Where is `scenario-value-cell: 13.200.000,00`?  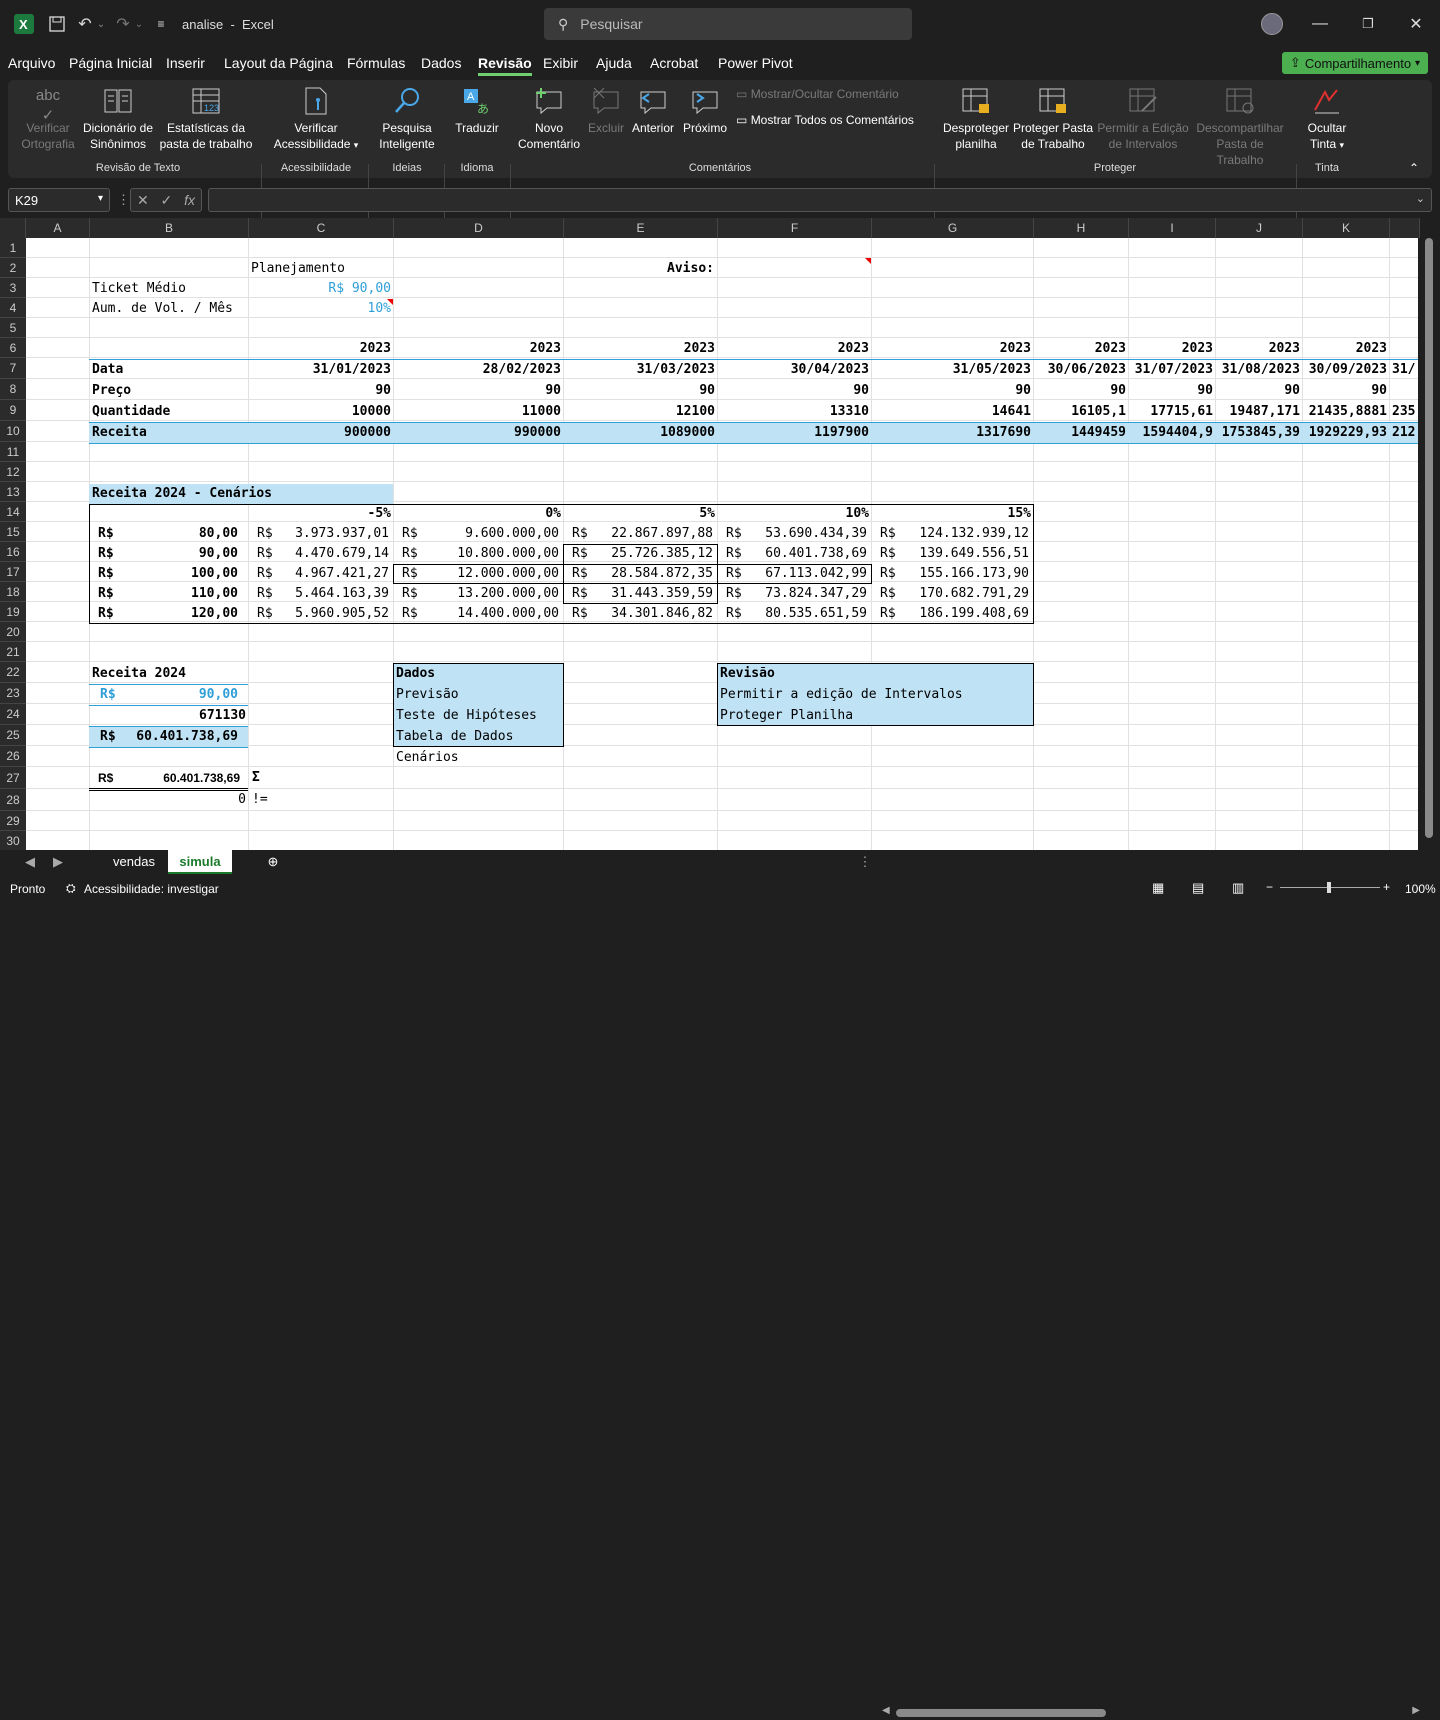 scenario-value-cell: 13.200.000,00 is located at coordinates (490, 594).